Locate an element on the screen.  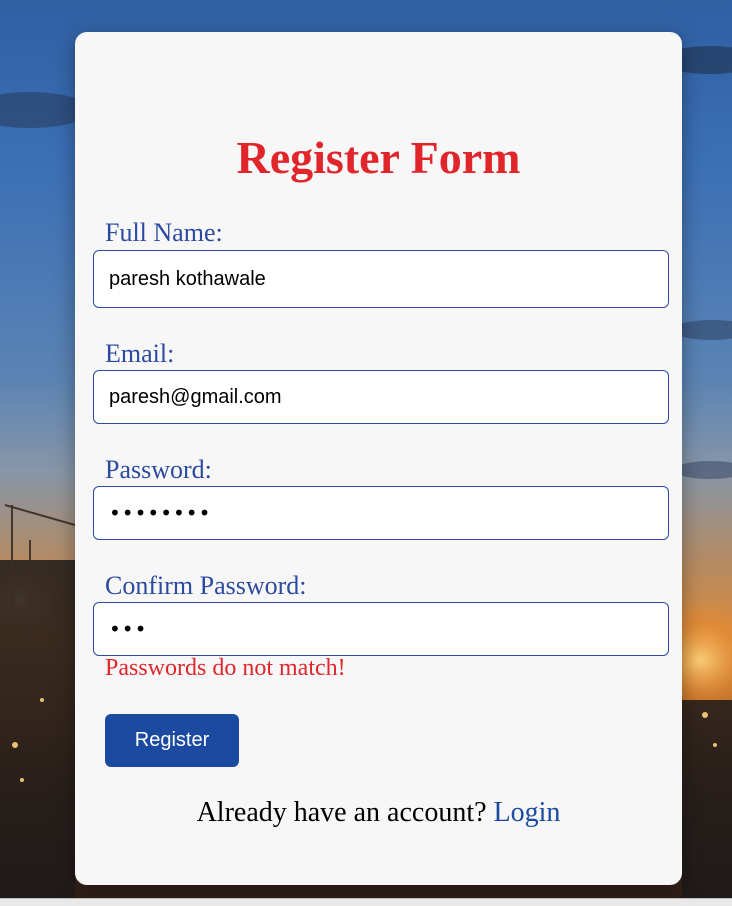
full-name-input is located at coordinates (381, 279).